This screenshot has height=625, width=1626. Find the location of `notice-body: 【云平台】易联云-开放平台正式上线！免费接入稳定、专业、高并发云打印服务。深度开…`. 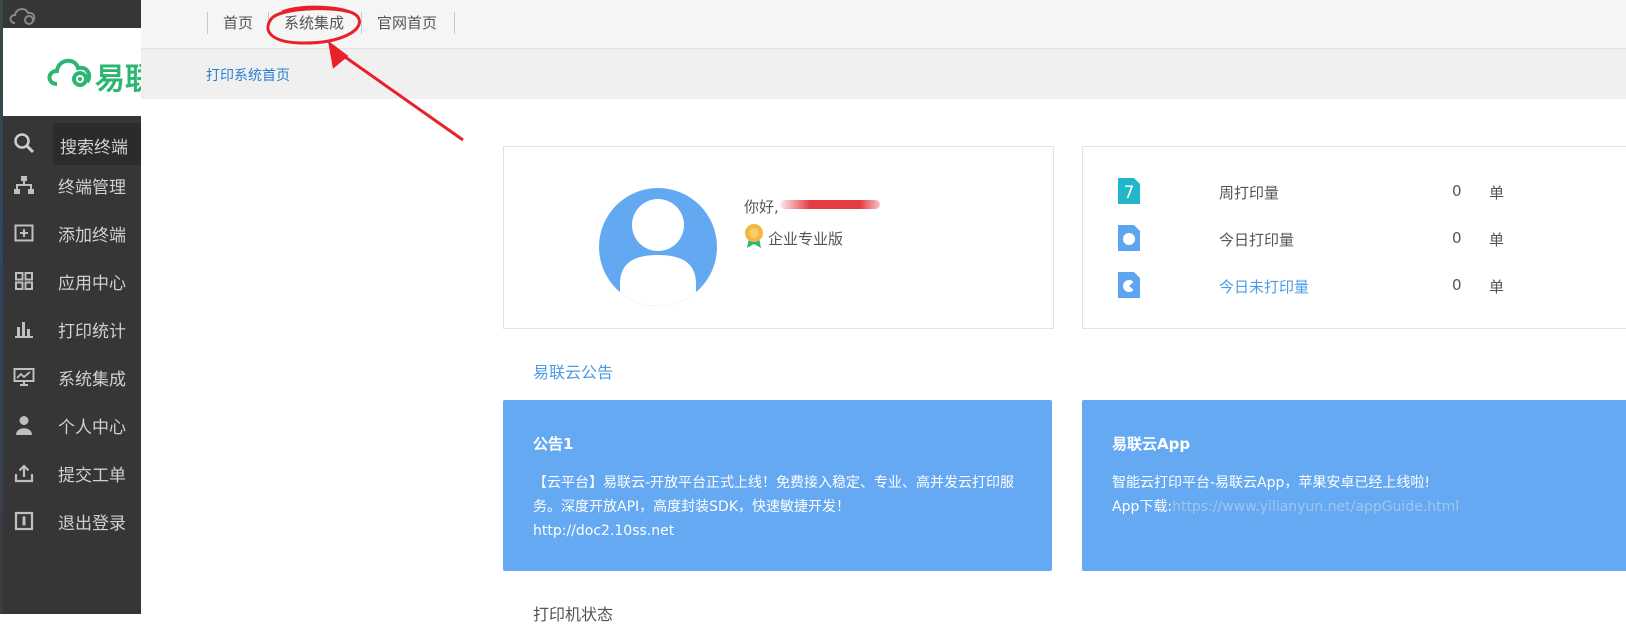

notice-body: 【云平台】易联云-开放平台正式上线！免费接入稳定、专业、高并发云打印服务。深度开… is located at coordinates (778, 507).